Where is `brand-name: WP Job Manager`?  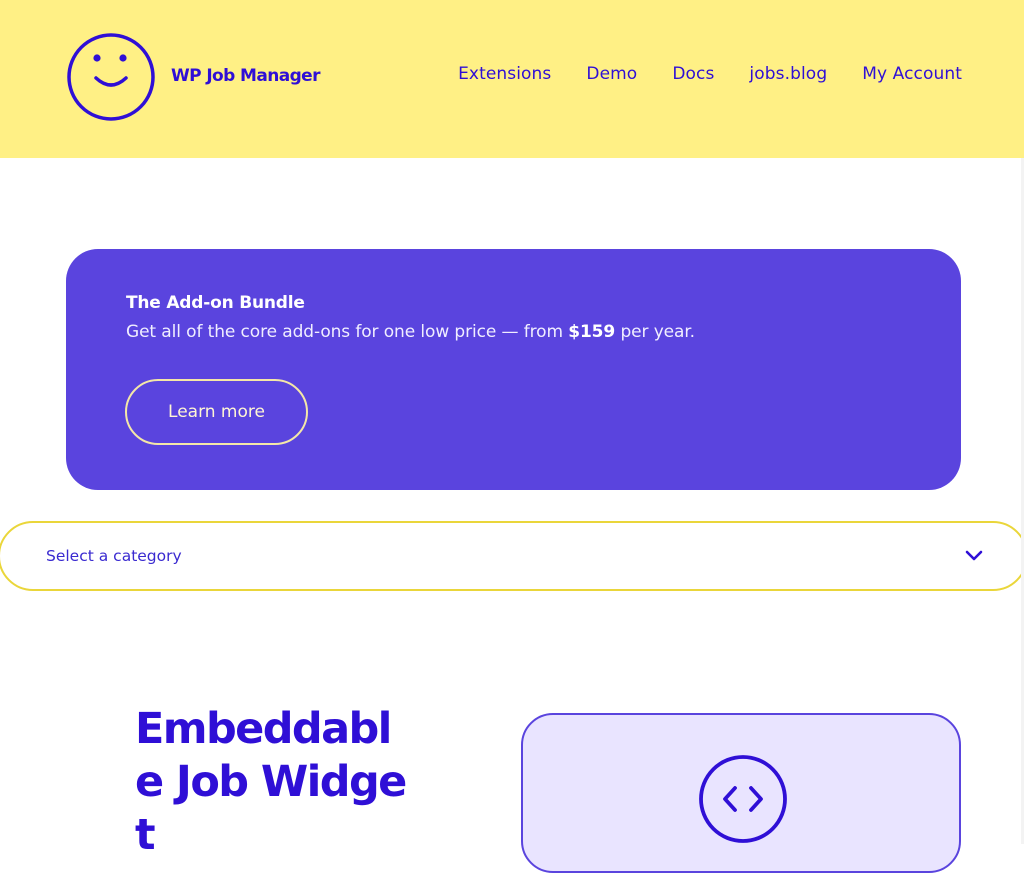 brand-name: WP Job Manager is located at coordinates (245, 76).